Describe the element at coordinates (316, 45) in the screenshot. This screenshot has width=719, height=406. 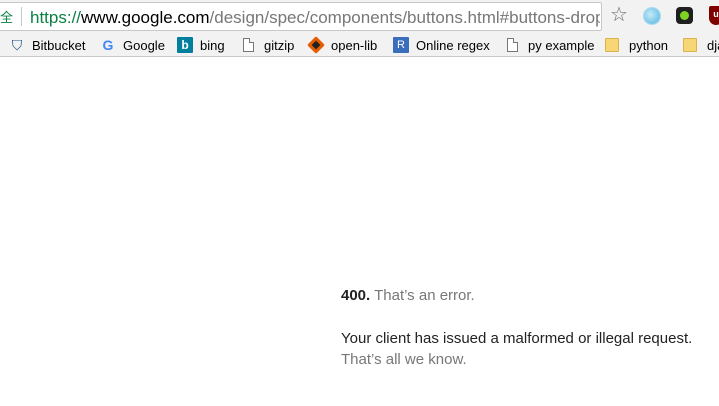
I see `openlib-icon` at that location.